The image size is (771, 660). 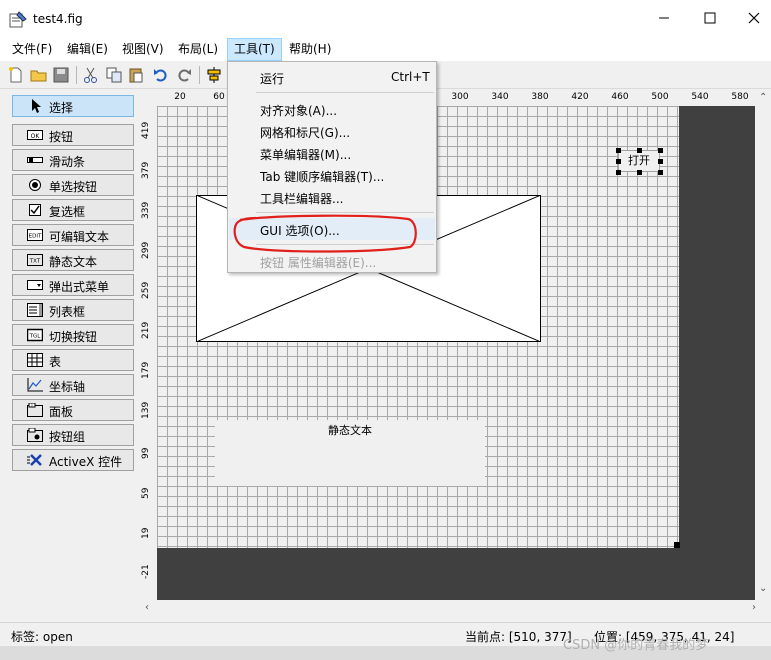 I want to click on menu-layout: 布局(L), so click(x=198, y=49).